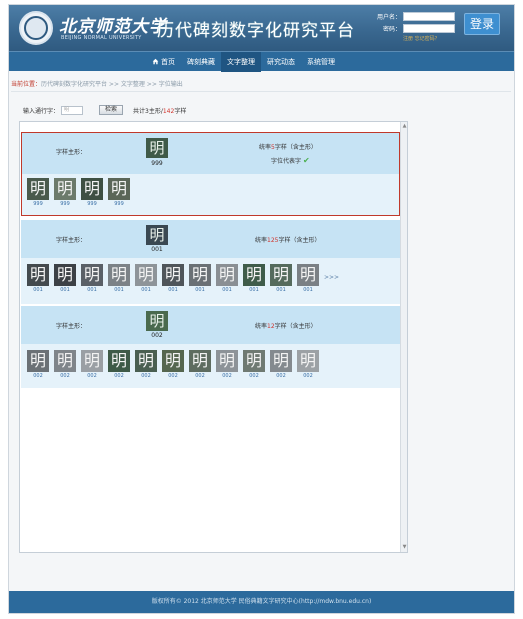 This screenshot has height=619, width=523. Describe the element at coordinates (408, 39) in the screenshot. I see `register-link: 注册` at that location.